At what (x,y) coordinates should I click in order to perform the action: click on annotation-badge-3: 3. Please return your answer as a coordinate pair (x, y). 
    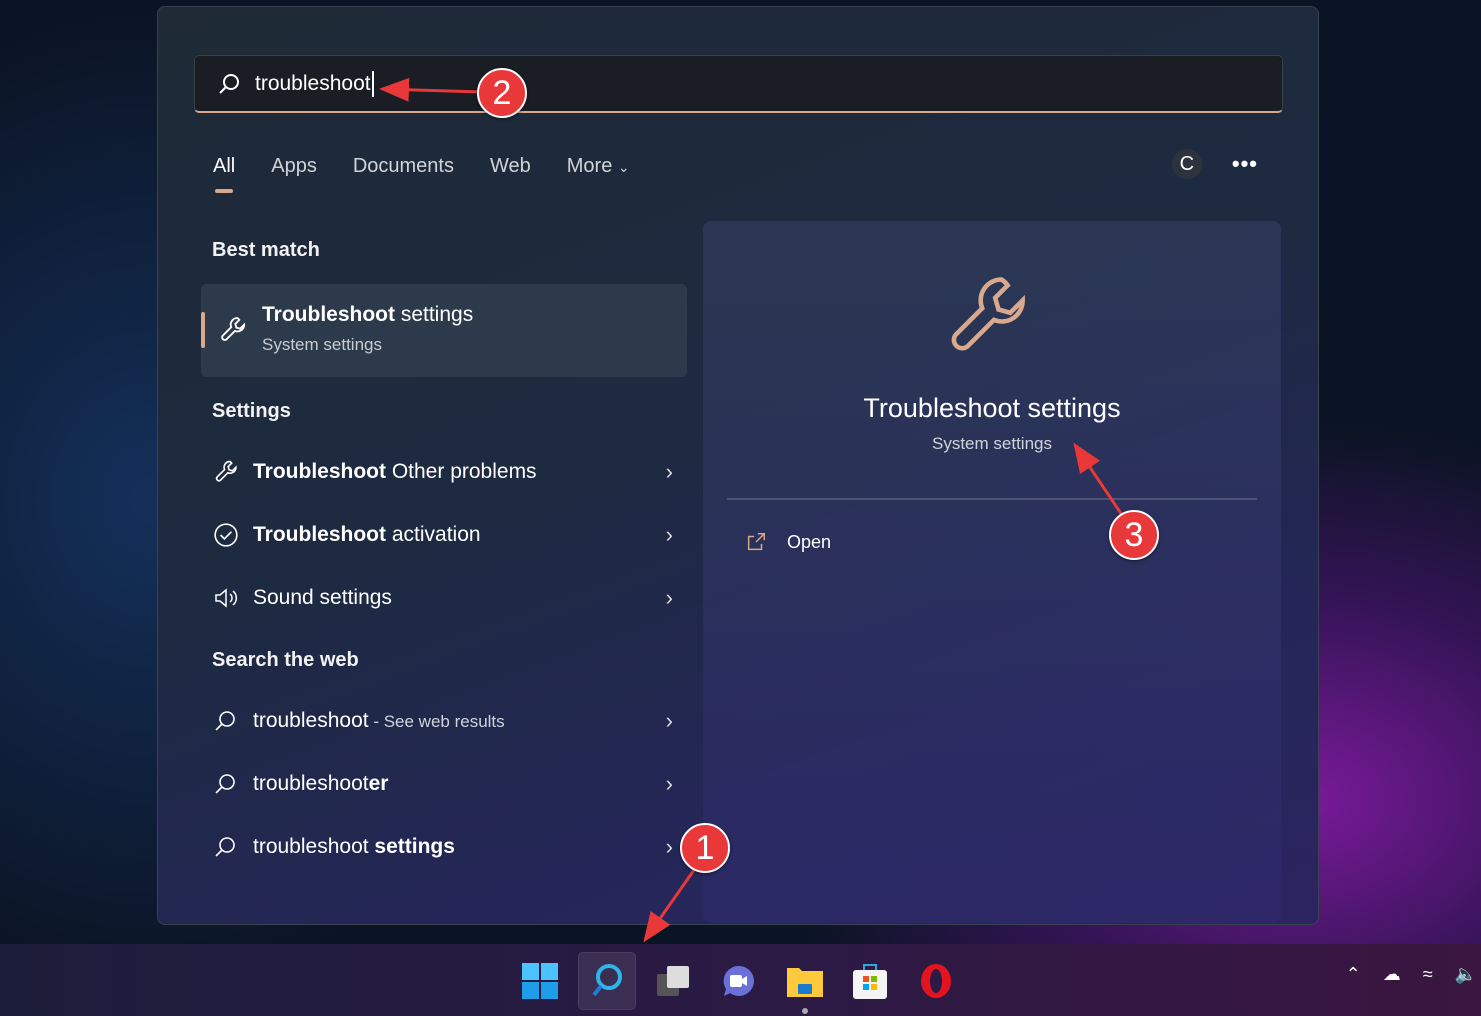
    Looking at the image, I should click on (1134, 535).